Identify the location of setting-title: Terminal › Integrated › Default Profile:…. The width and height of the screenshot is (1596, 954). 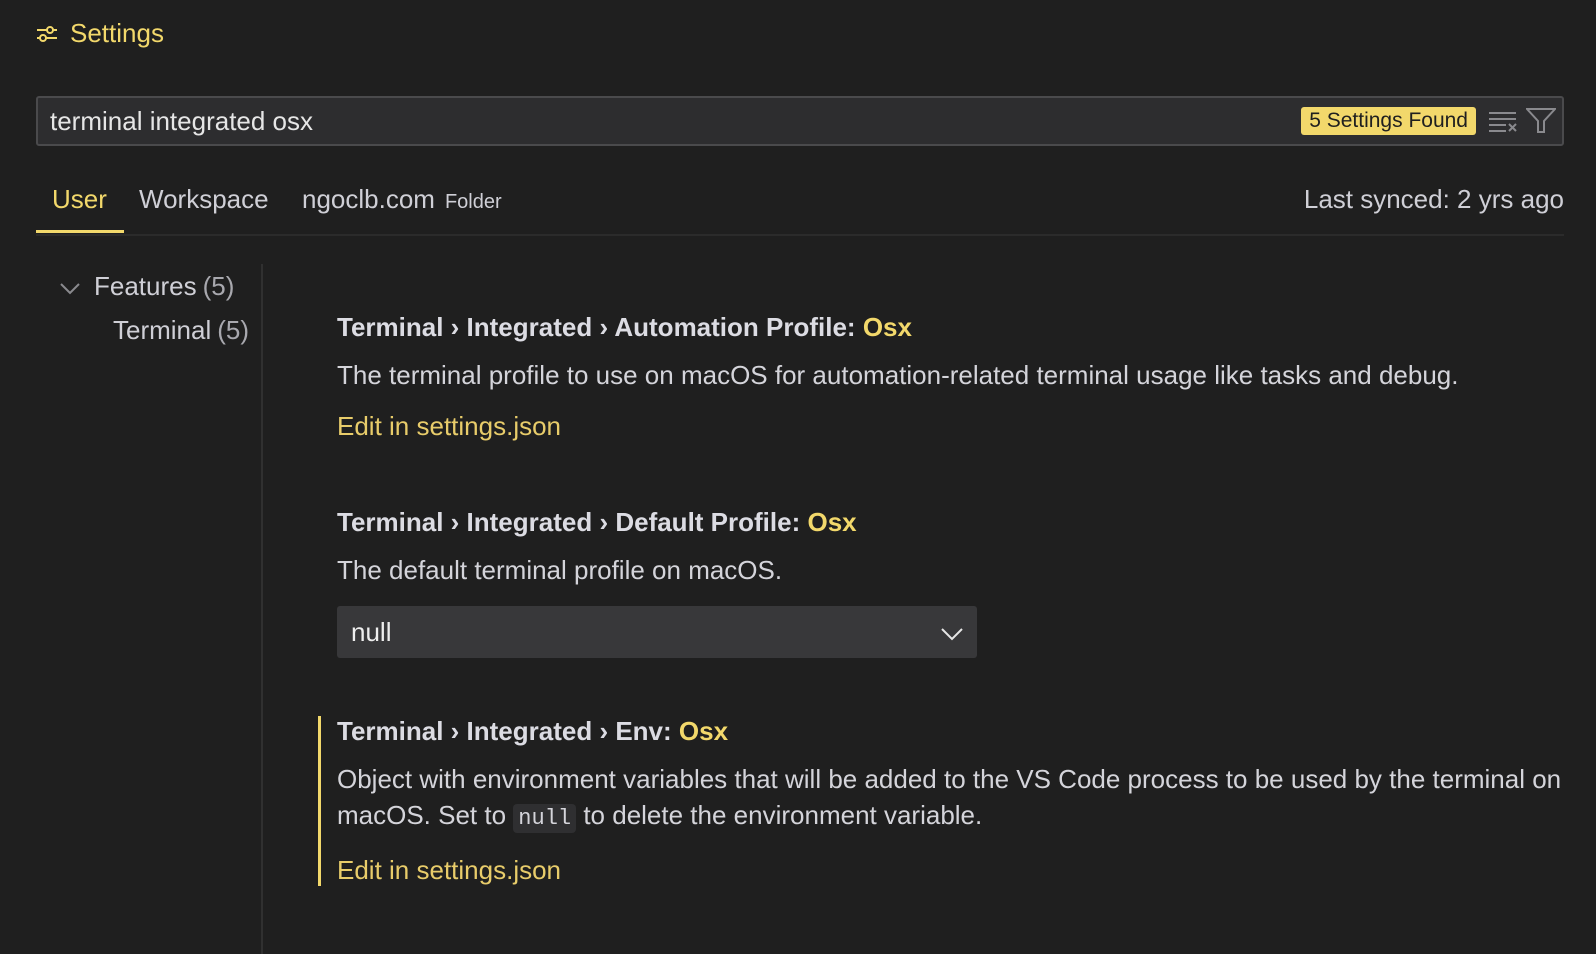
(952, 522).